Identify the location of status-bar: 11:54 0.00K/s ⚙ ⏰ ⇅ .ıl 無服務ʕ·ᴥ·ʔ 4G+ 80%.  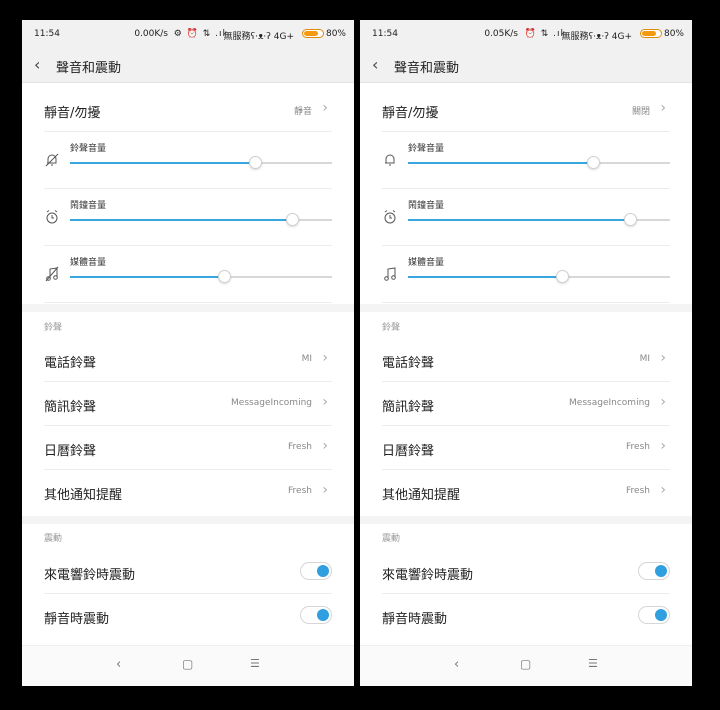
(188, 34).